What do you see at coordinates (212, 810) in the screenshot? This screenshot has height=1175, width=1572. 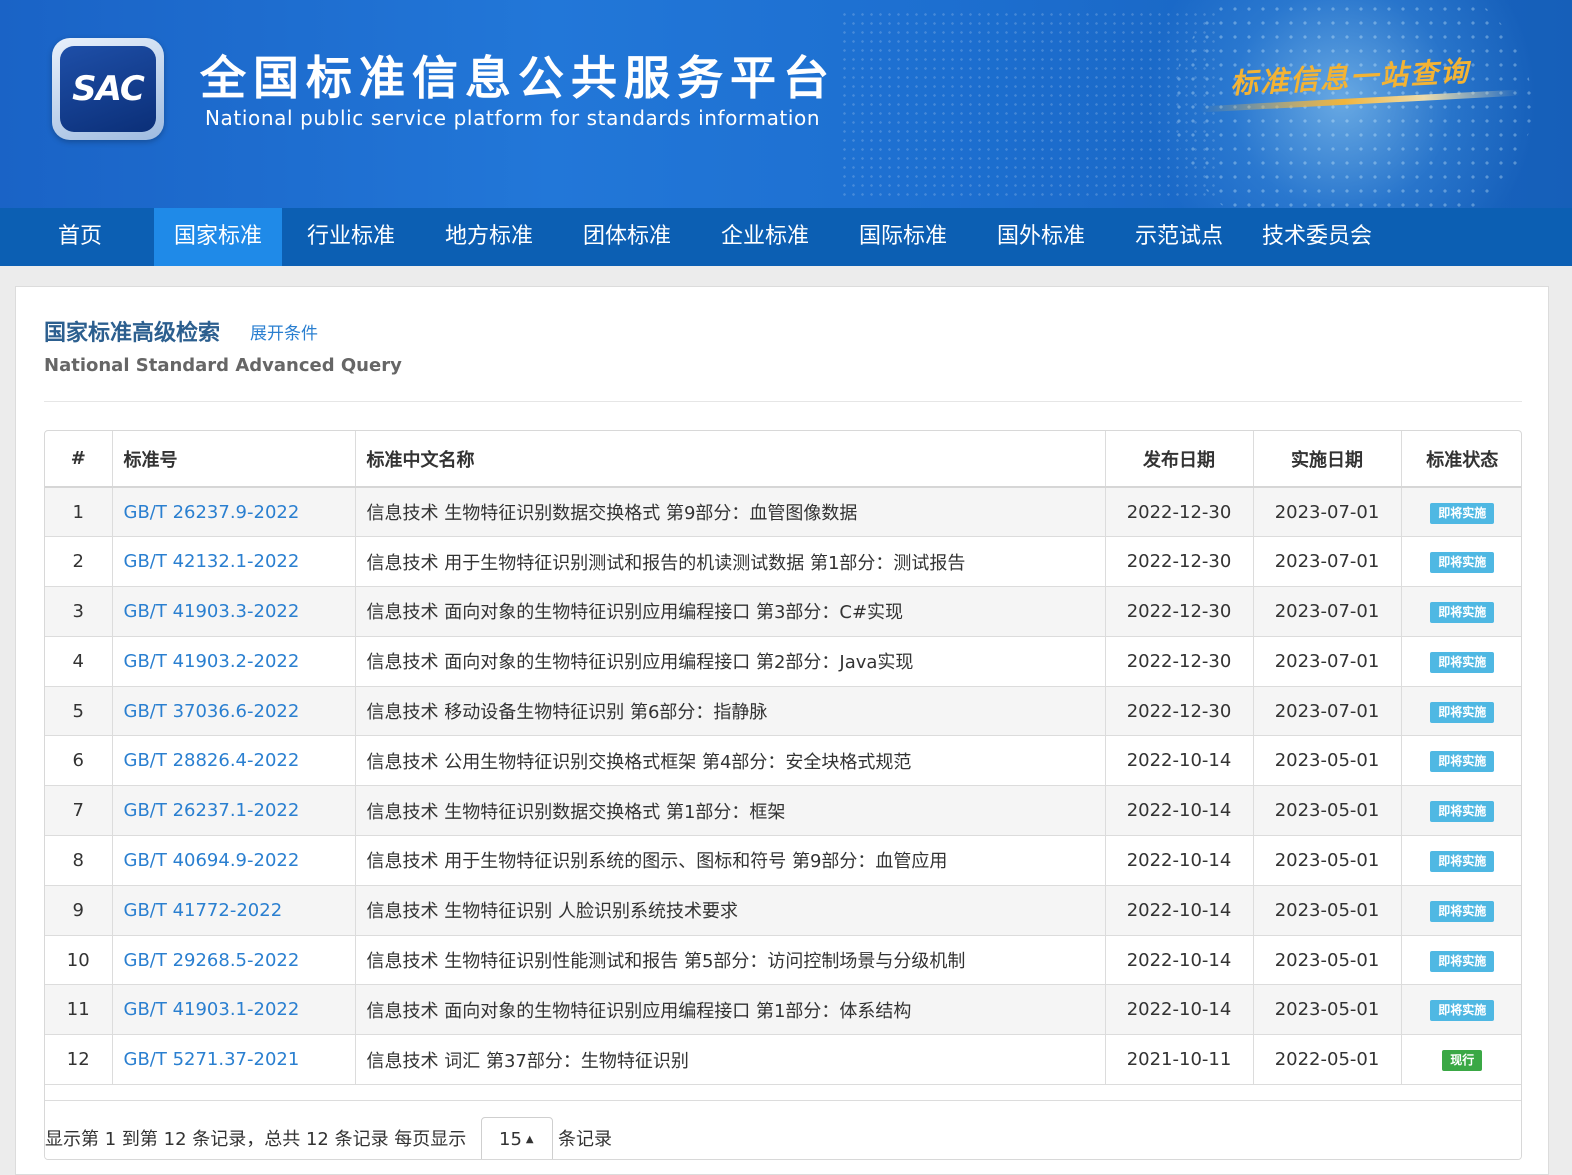 I see `standard-code-link: GB/T 26237.1-2022` at bounding box center [212, 810].